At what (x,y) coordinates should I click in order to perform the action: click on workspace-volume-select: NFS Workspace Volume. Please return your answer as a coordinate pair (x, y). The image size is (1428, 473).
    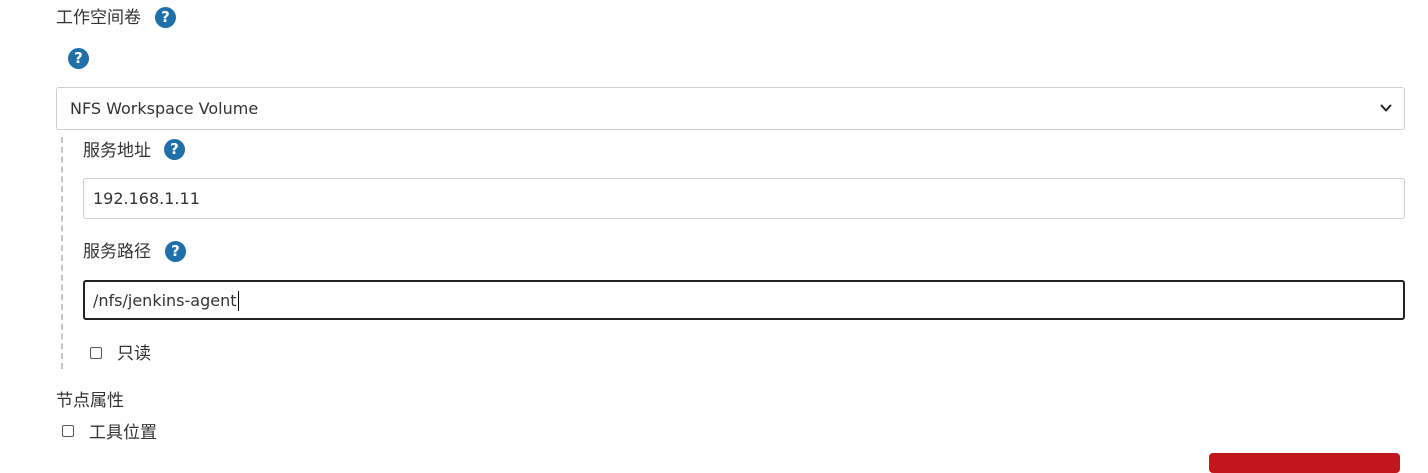
    Looking at the image, I should click on (730, 108).